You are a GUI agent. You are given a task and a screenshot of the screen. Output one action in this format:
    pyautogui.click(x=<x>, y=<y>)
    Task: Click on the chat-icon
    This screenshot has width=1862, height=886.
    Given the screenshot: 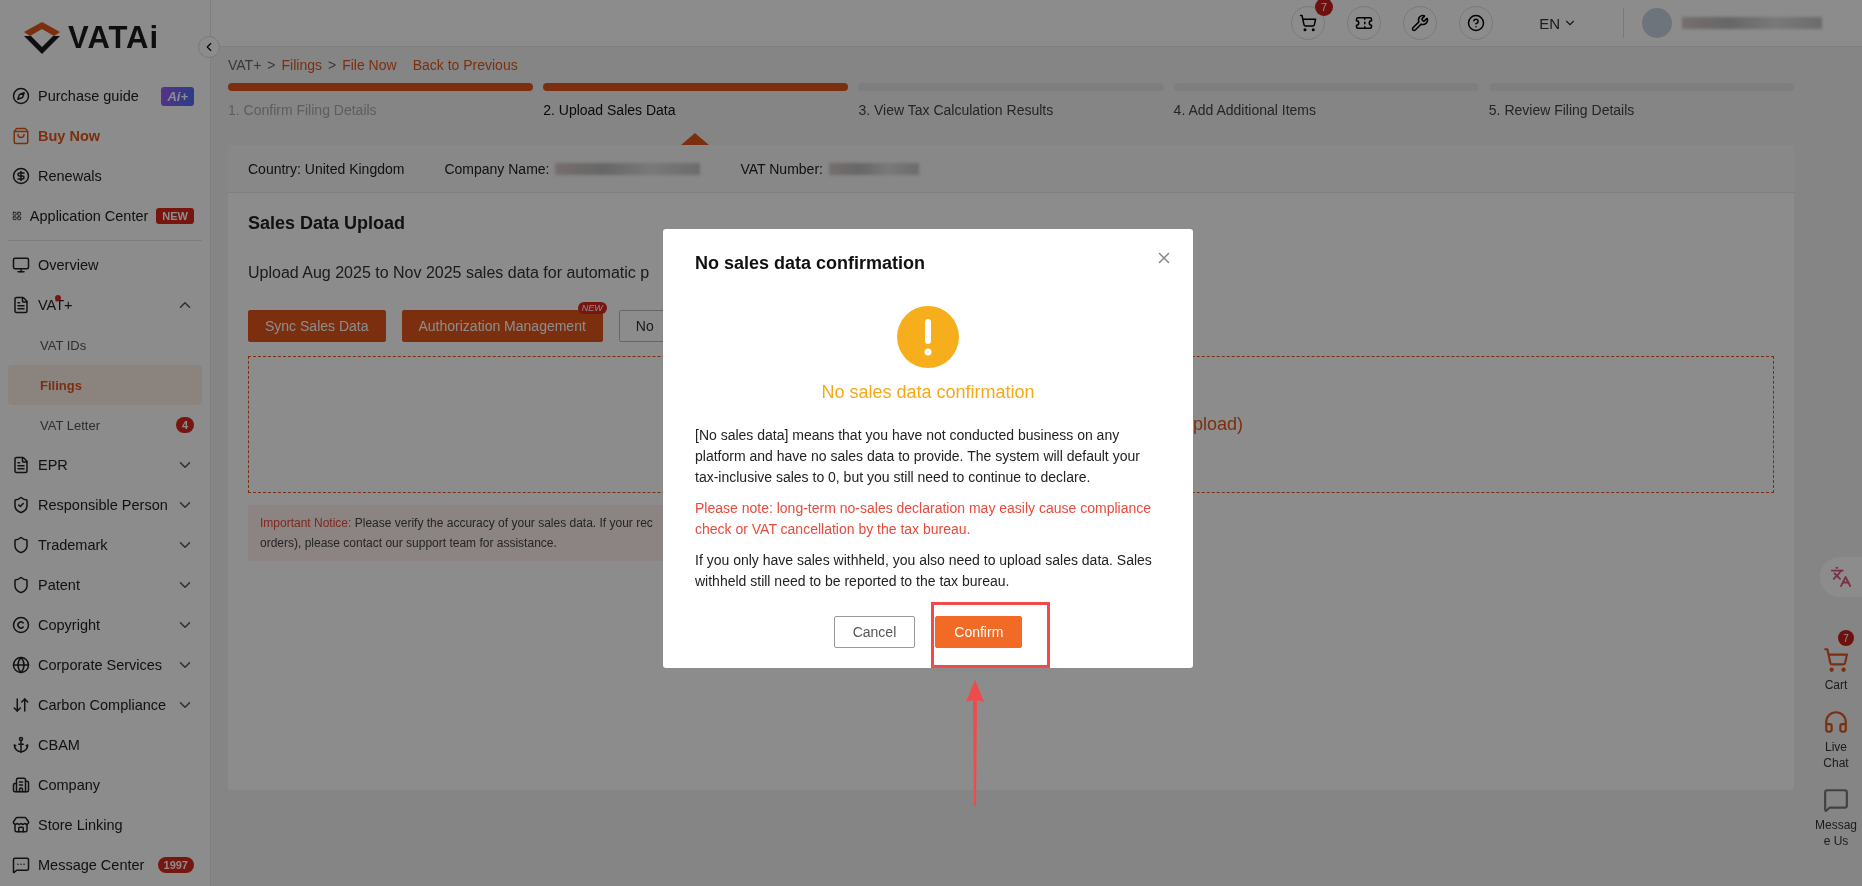 What is the action you would take?
    pyautogui.click(x=21, y=865)
    